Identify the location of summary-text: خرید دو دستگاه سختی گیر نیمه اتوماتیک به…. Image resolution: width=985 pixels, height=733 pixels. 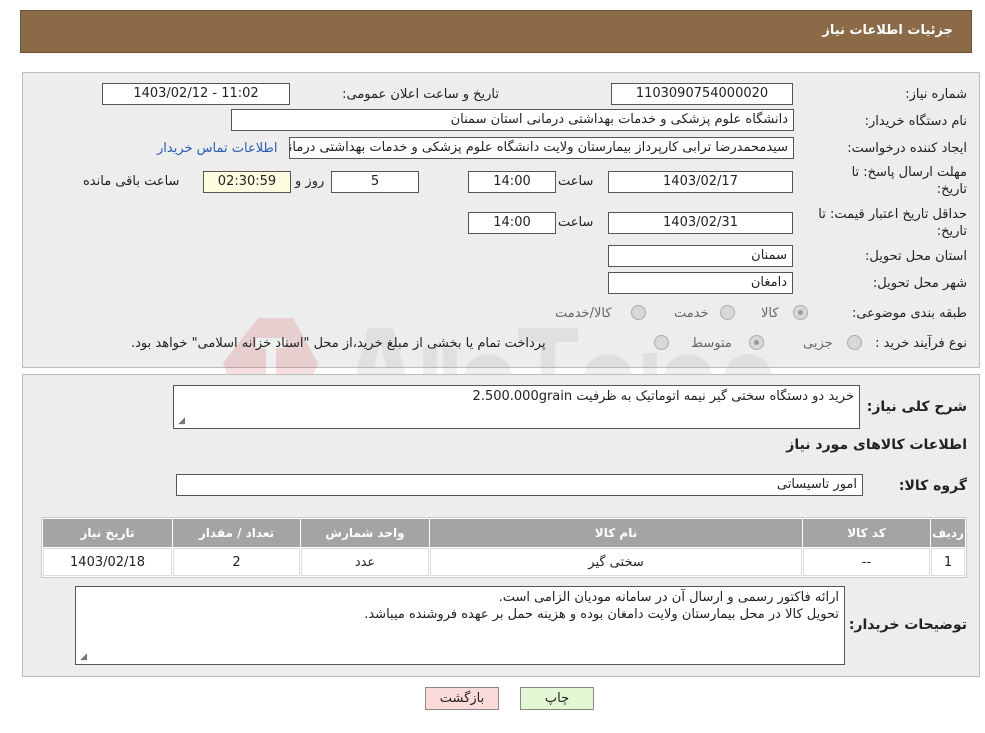
(663, 396).